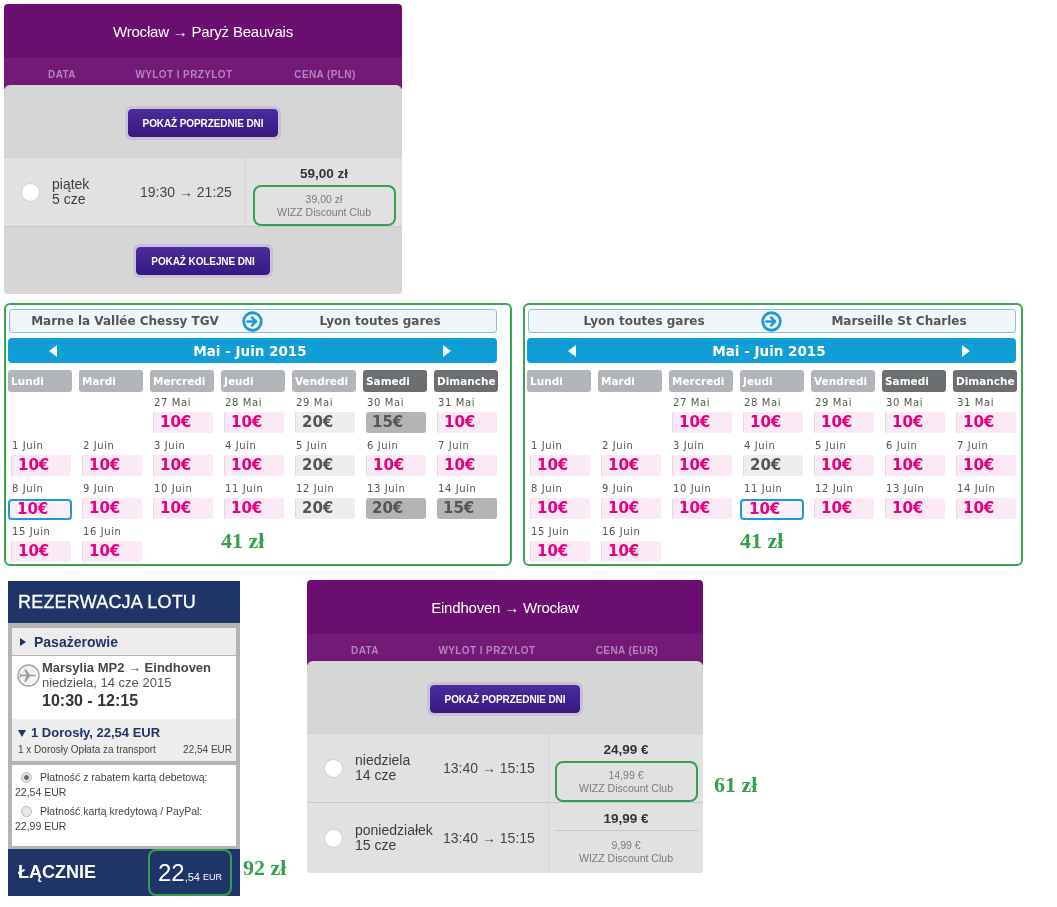 This screenshot has width=1057, height=907. Describe the element at coordinates (324, 381) in the screenshot. I see `weekday-header: Vendredi` at that location.